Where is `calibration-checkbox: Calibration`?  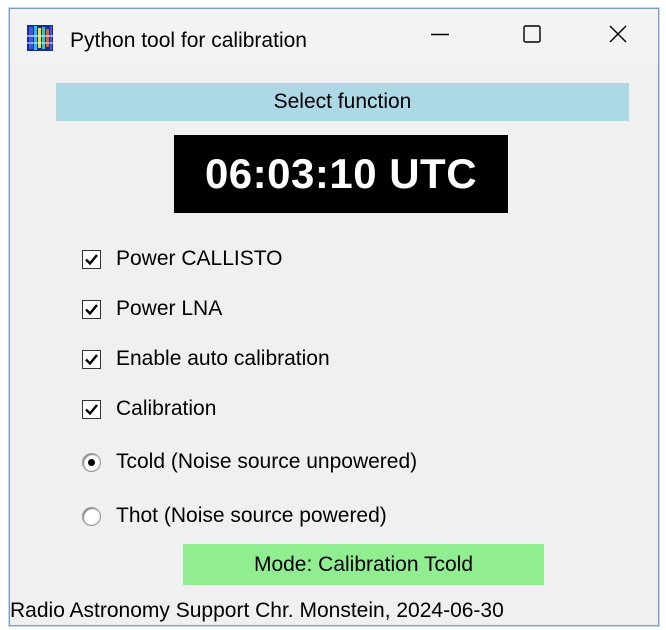 calibration-checkbox: Calibration is located at coordinates (149, 409).